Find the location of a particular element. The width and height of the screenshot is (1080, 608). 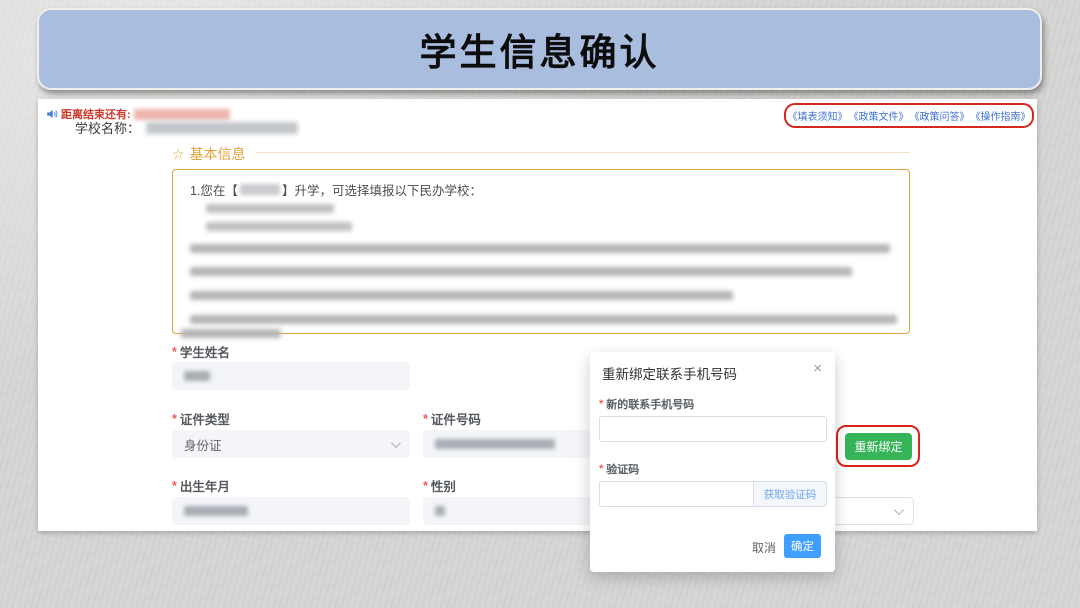

notice-line1-prefix: 1.您在【 is located at coordinates (214, 191).